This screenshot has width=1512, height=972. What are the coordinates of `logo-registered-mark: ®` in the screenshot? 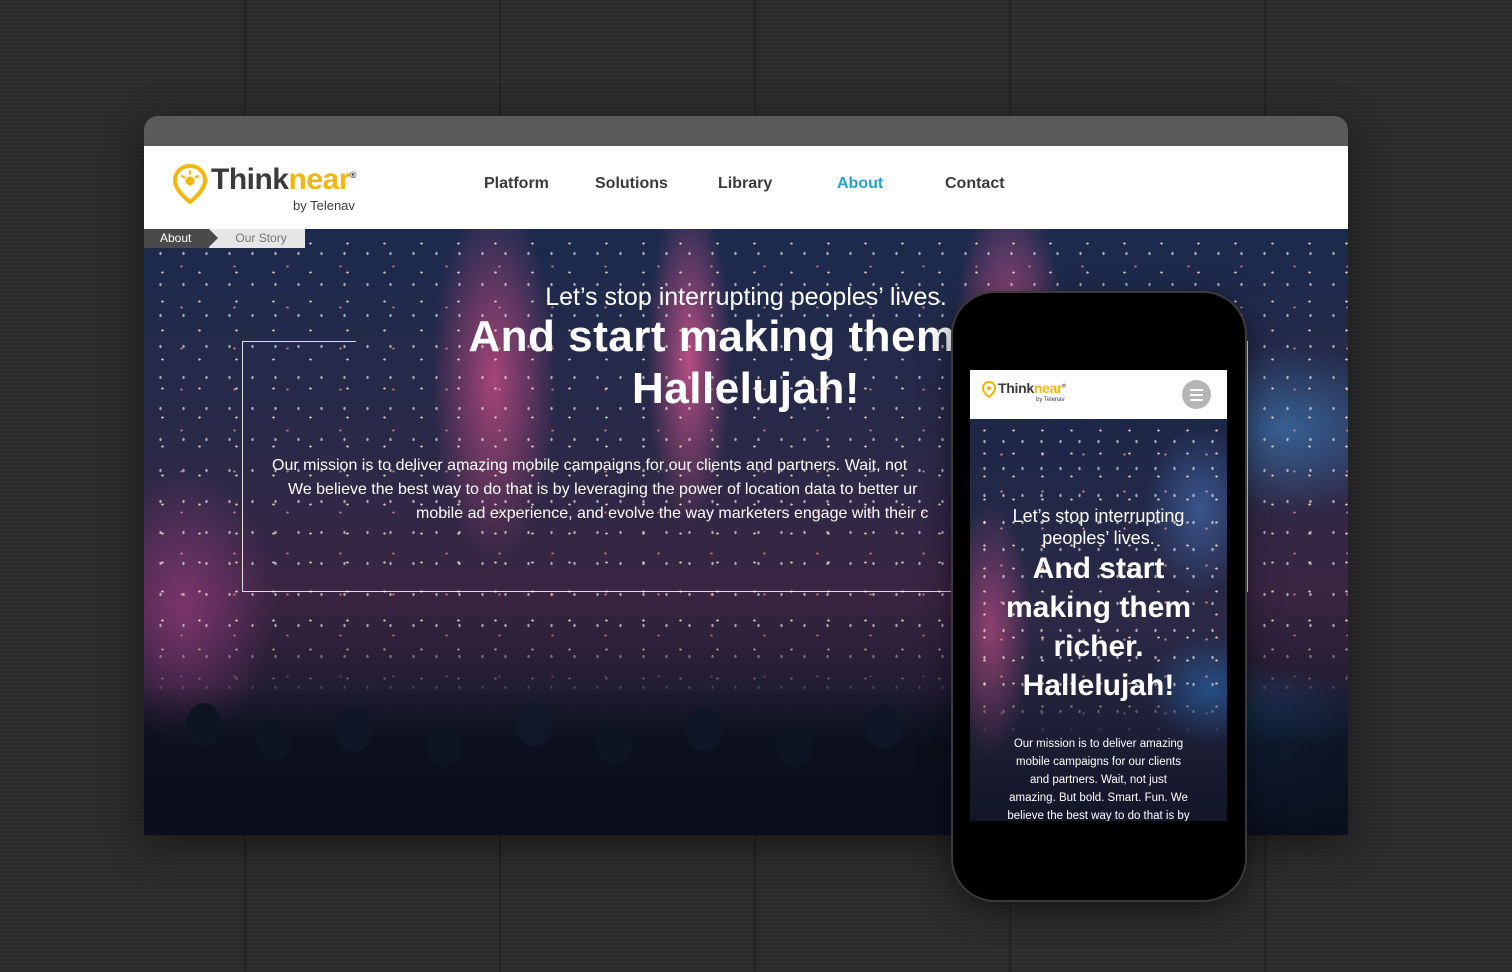 It's located at (353, 175).